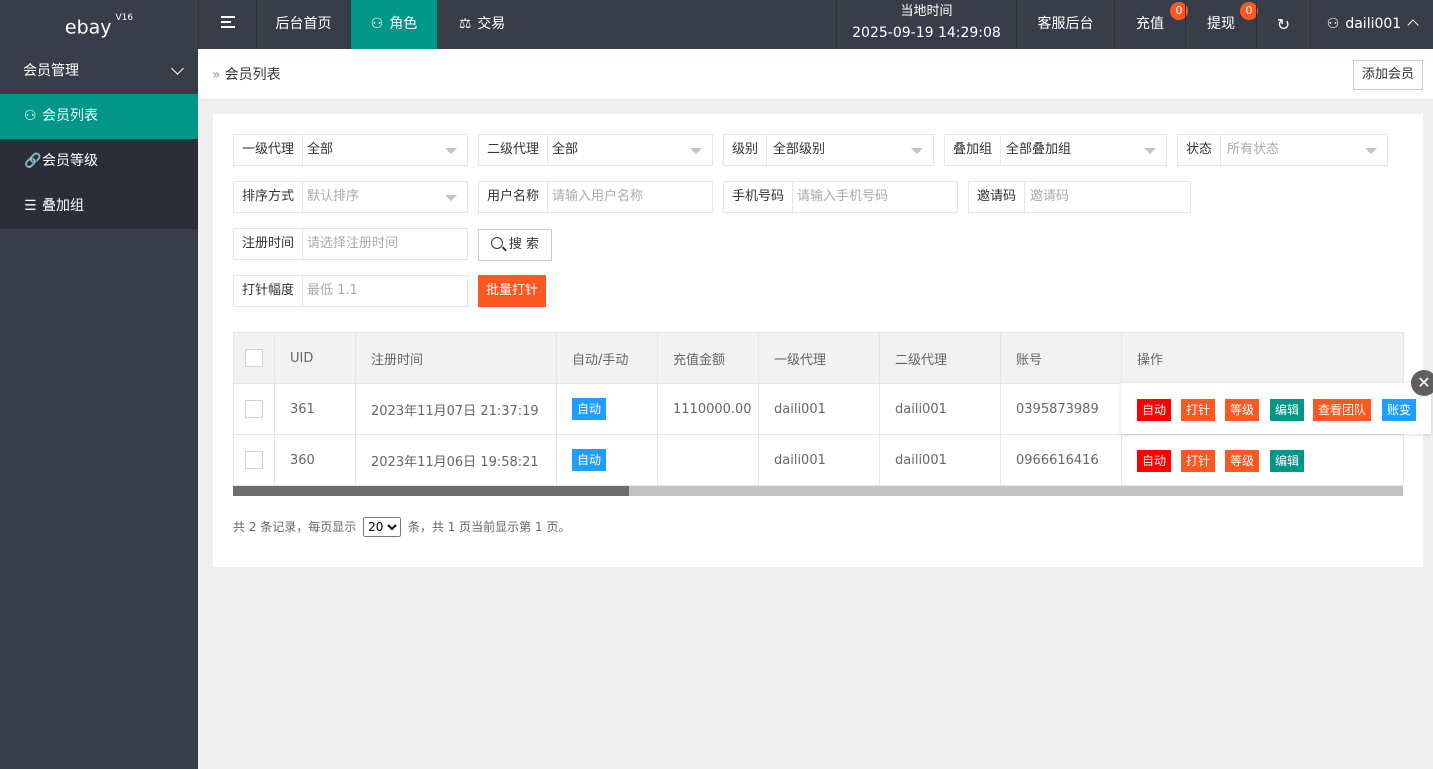  I want to click on col-actions: 操作, so click(1262, 358).